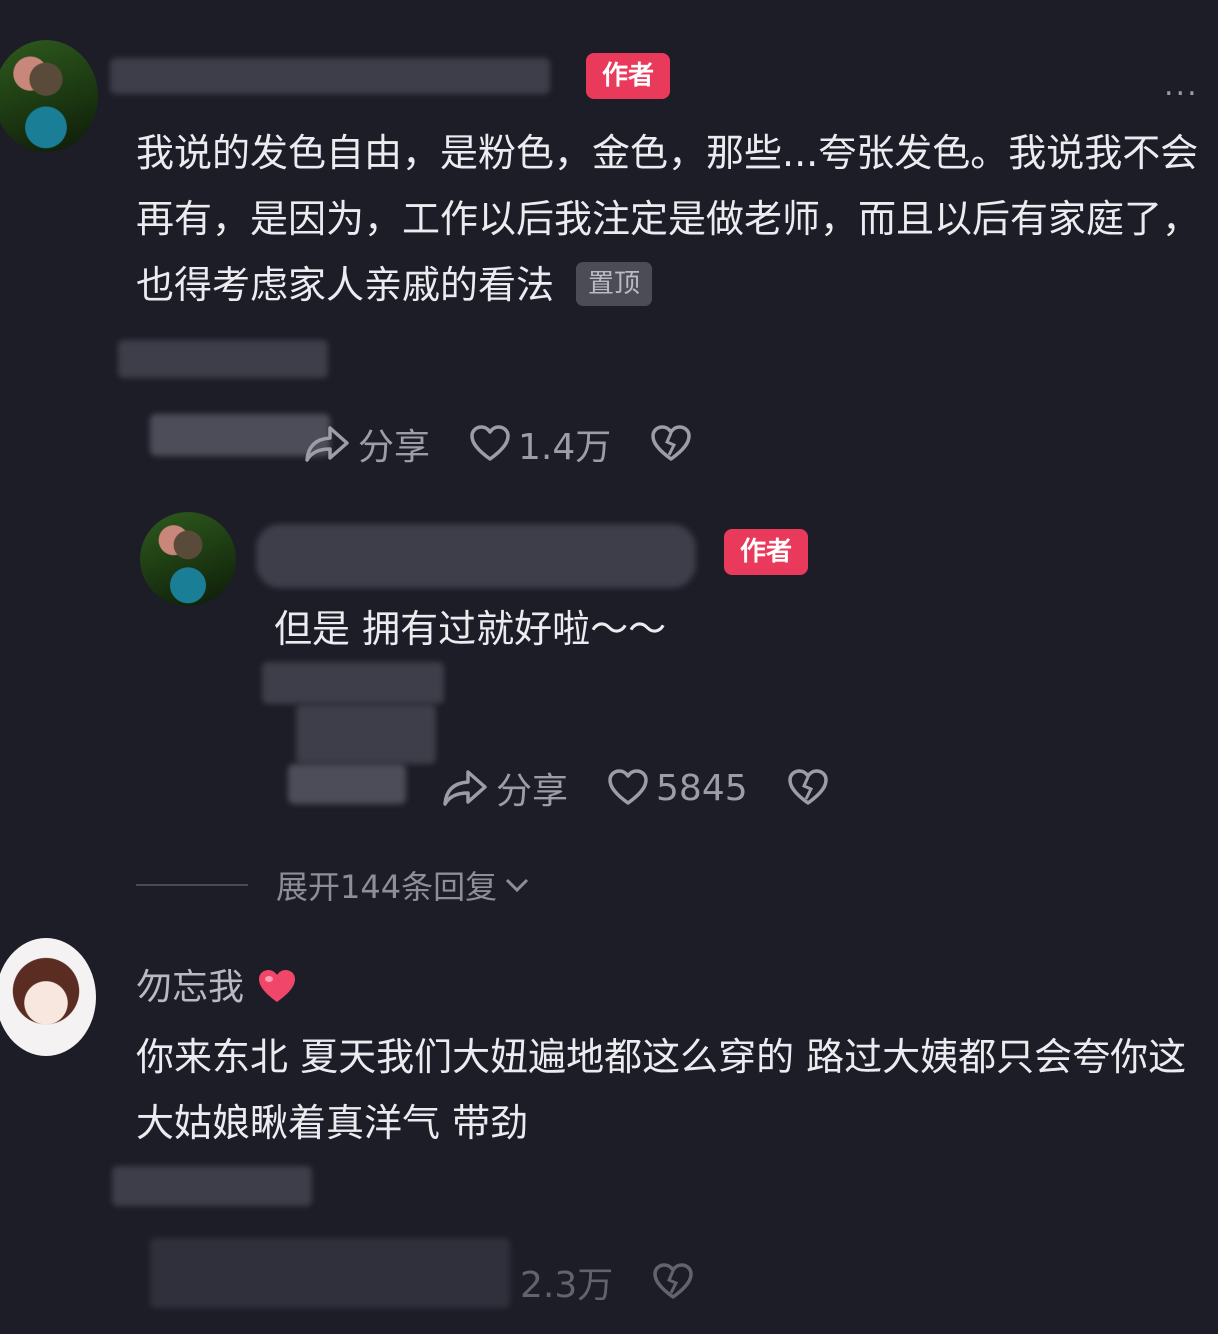 The height and width of the screenshot is (1334, 1218). I want to click on expand-replies-label: 展开144条回复, so click(387, 887).